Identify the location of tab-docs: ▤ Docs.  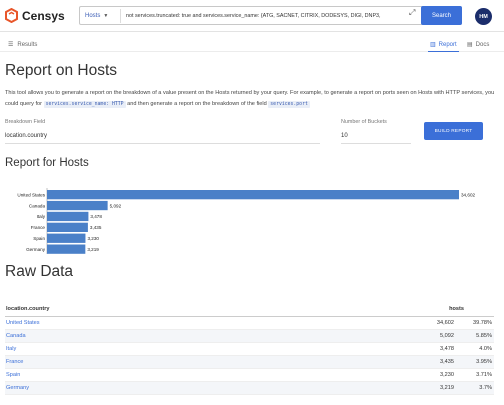
(478, 45).